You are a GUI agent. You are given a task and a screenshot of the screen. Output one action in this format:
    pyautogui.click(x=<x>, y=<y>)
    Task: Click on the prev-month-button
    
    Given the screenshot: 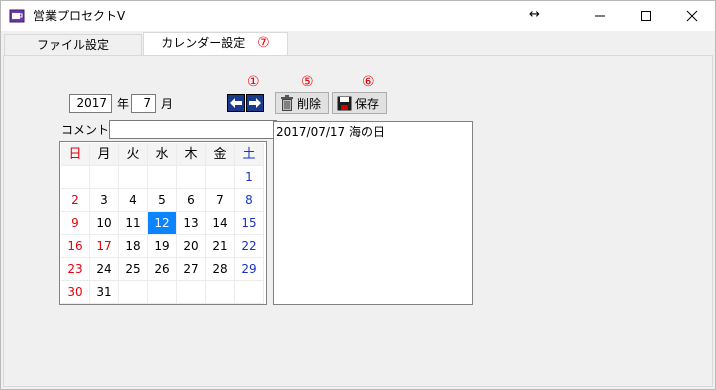 What is the action you would take?
    pyautogui.click(x=236, y=103)
    